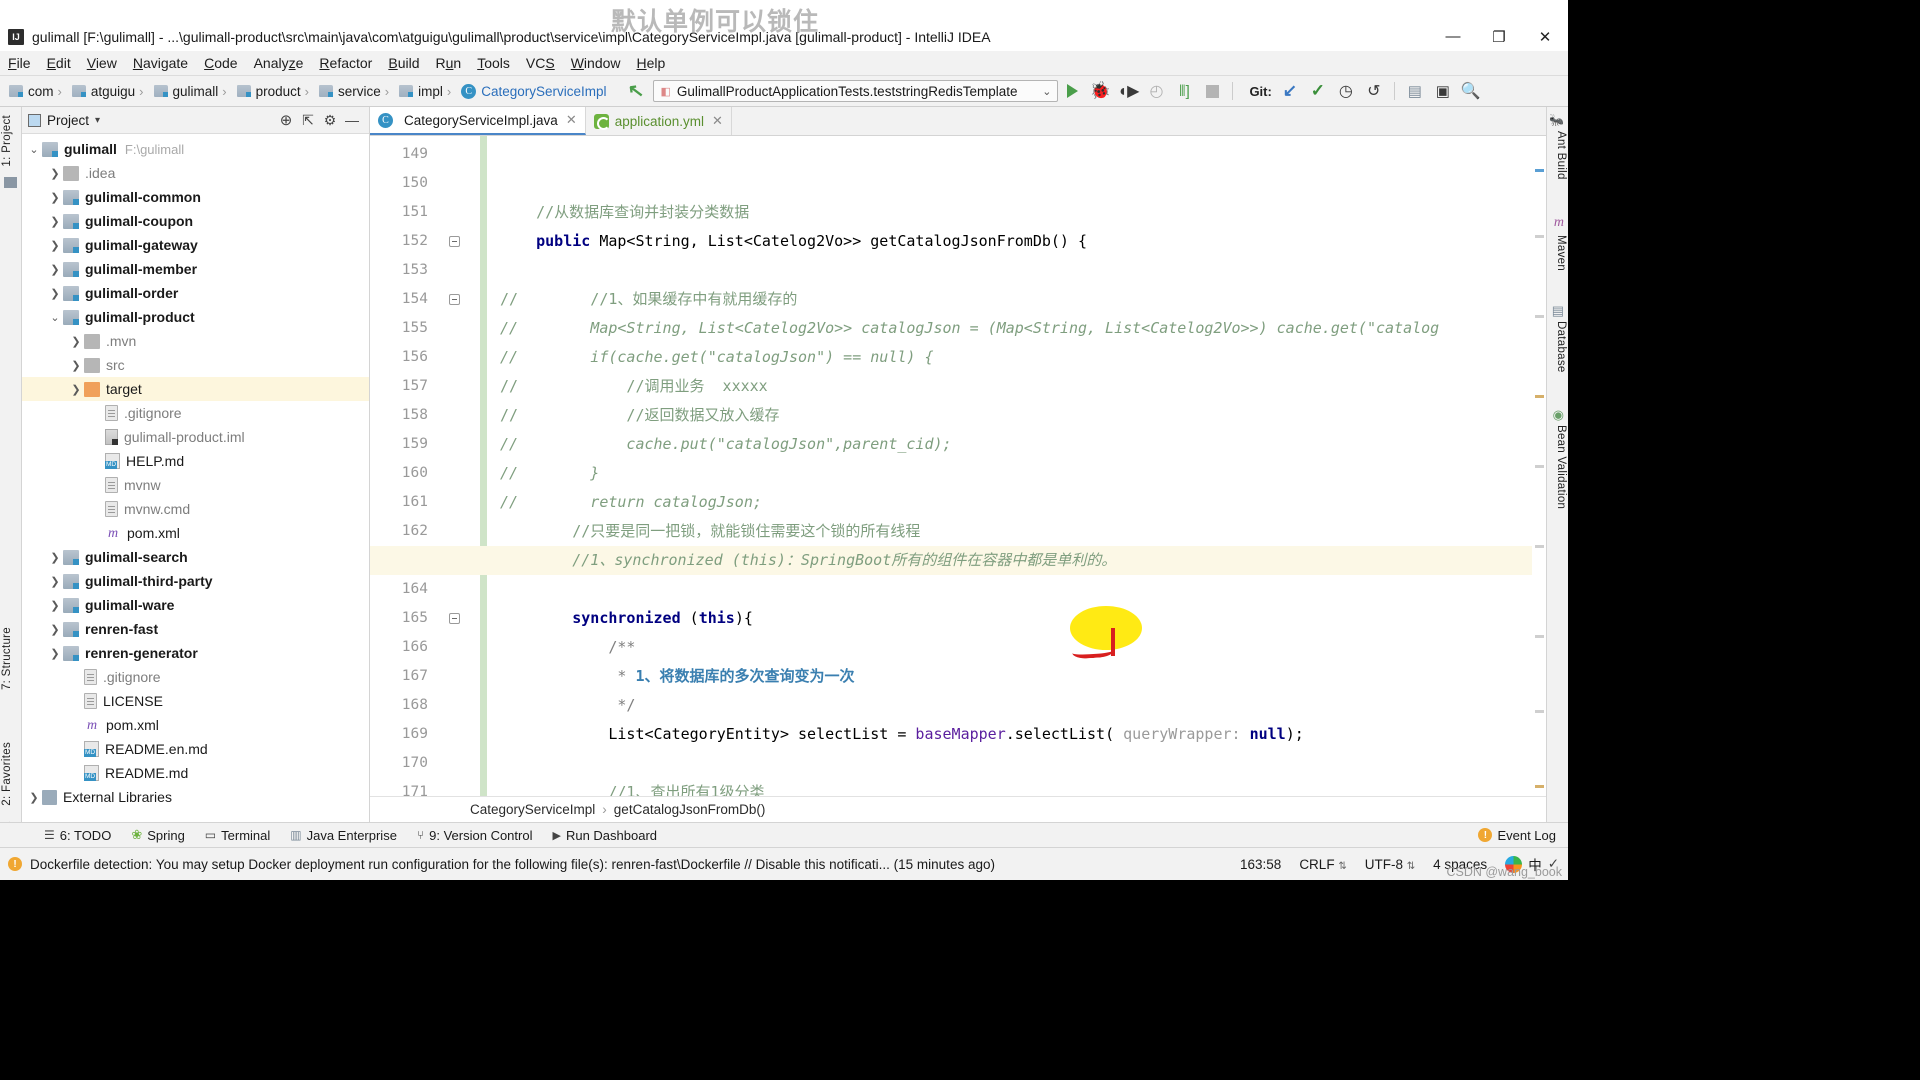 This screenshot has width=1920, height=1080. I want to click on tree-node-gulimall-member: ❯ gulimall-member, so click(195, 269).